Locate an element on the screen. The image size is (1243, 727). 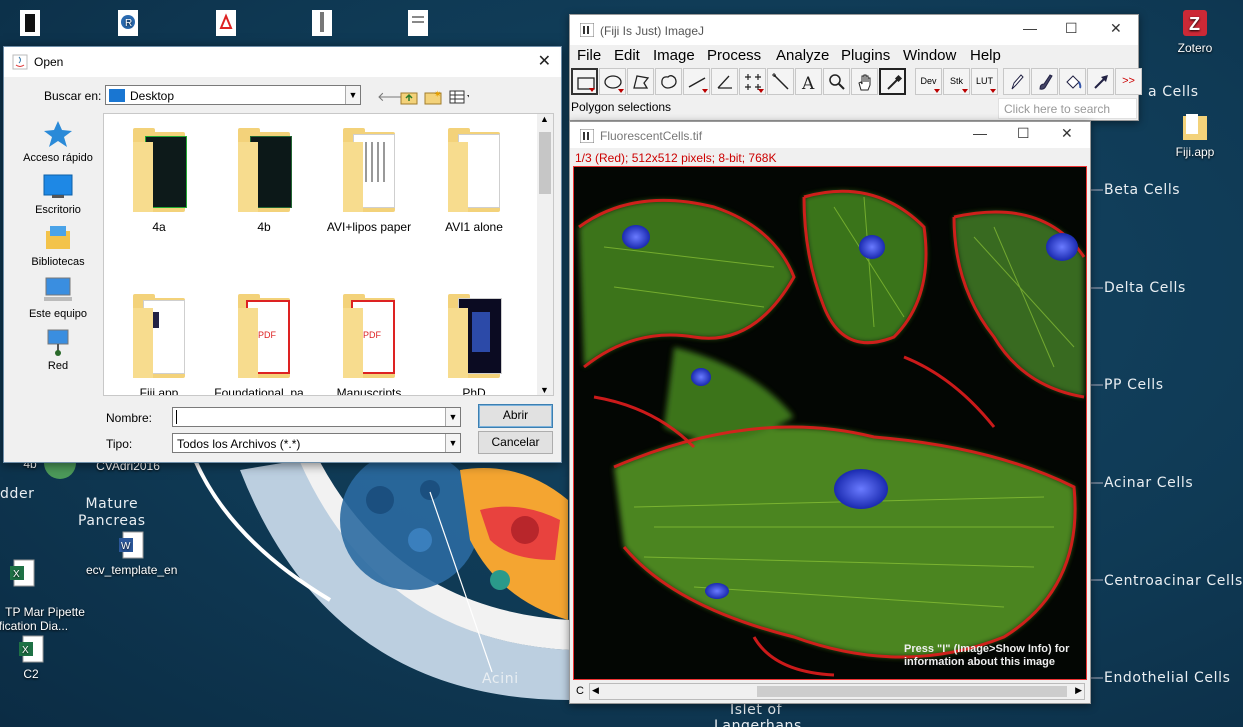
zotero-icon: Z is located at coordinates (1195, 23).